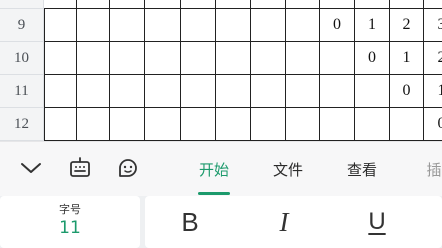  Describe the element at coordinates (434, 170) in the screenshot. I see `tab-label: 插` at that location.